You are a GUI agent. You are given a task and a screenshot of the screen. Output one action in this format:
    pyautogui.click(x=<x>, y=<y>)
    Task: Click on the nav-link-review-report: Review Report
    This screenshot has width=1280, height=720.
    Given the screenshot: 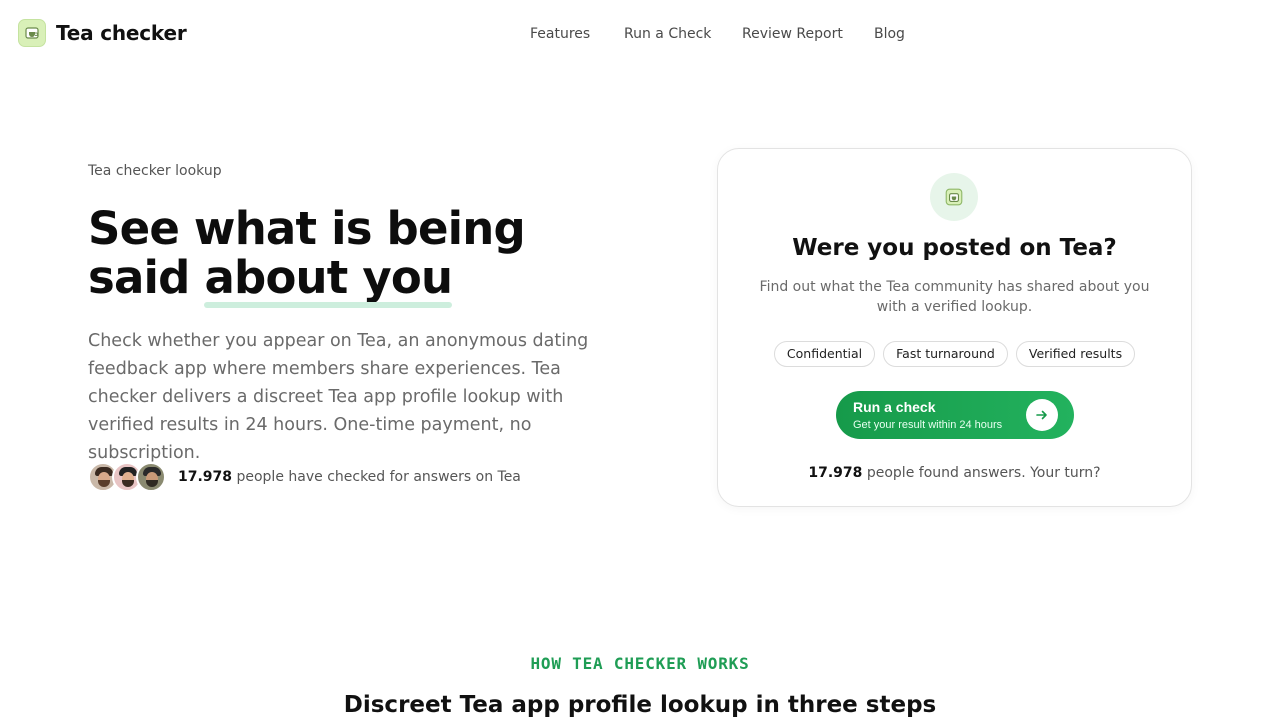 What is the action you would take?
    pyautogui.click(x=792, y=34)
    